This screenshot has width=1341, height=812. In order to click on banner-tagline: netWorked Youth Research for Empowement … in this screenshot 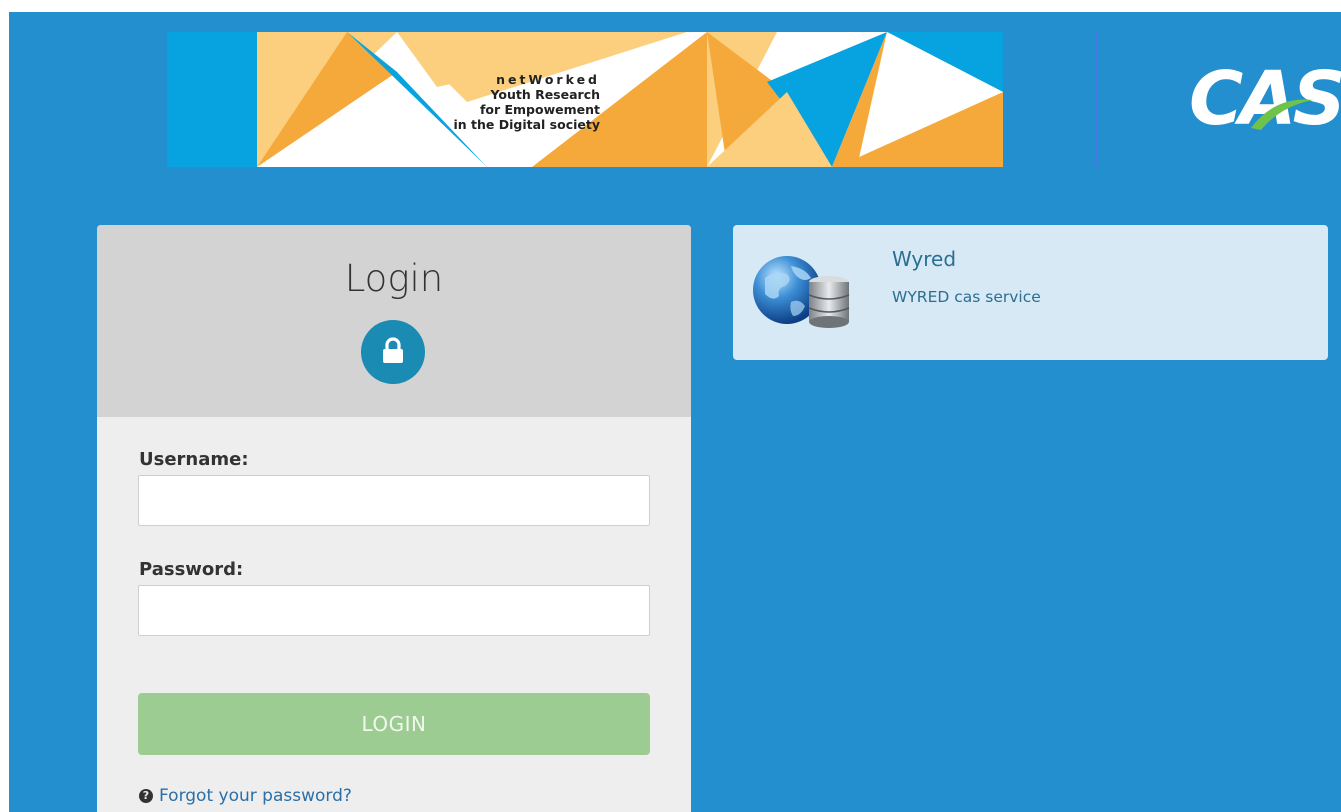, I will do `click(490, 102)`.